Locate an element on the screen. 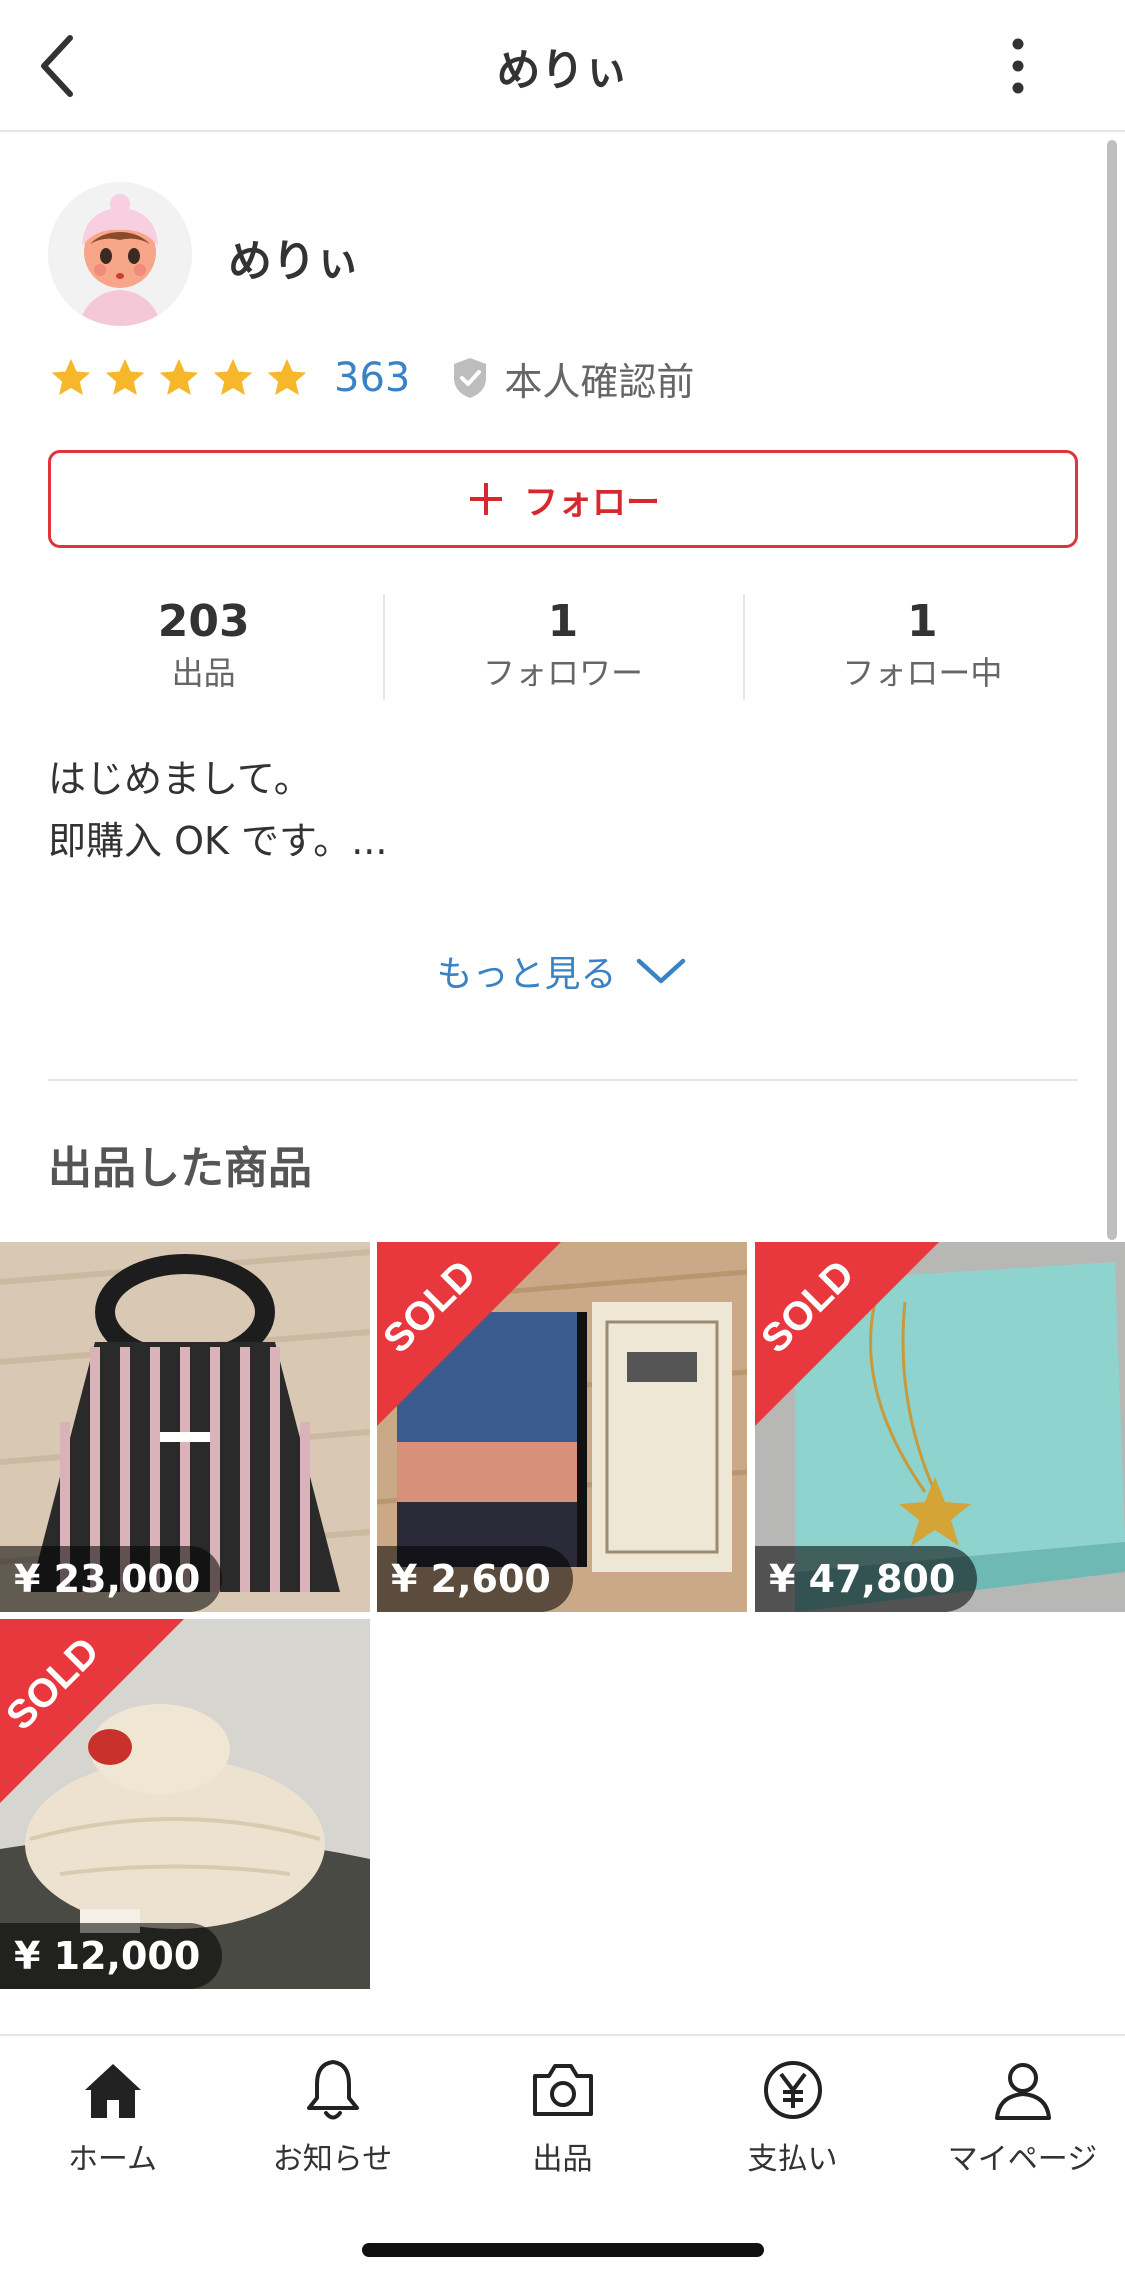 The width and height of the screenshot is (1125, 2286). verification-label: 本人確認前 is located at coordinates (599, 381).